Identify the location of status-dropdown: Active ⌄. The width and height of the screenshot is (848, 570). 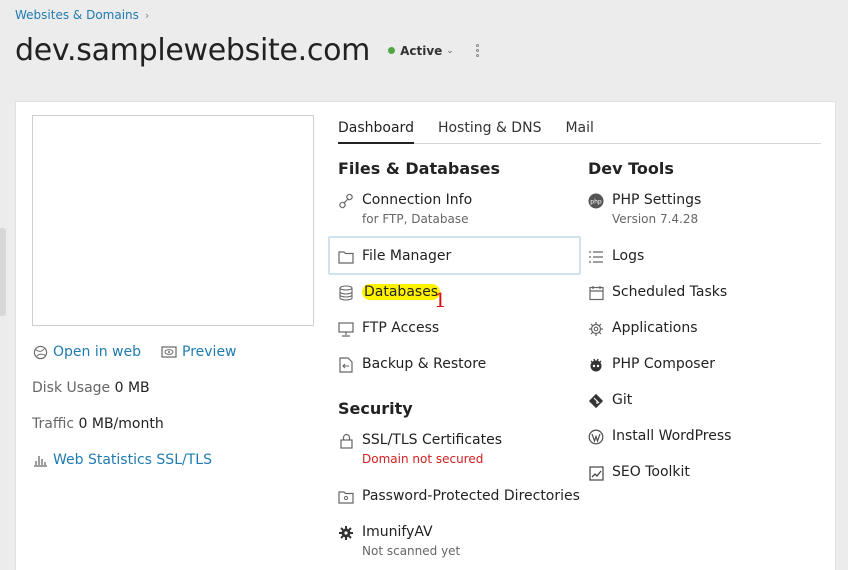
(421, 51).